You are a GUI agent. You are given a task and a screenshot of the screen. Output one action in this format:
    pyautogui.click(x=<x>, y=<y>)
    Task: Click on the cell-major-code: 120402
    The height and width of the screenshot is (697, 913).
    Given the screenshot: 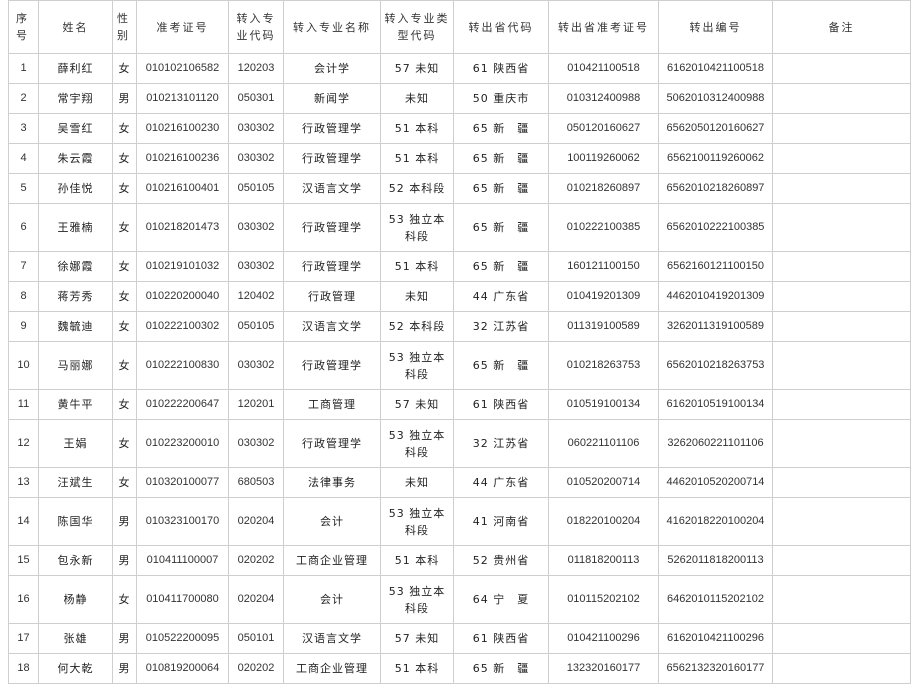 What is the action you would take?
    pyautogui.click(x=256, y=296)
    